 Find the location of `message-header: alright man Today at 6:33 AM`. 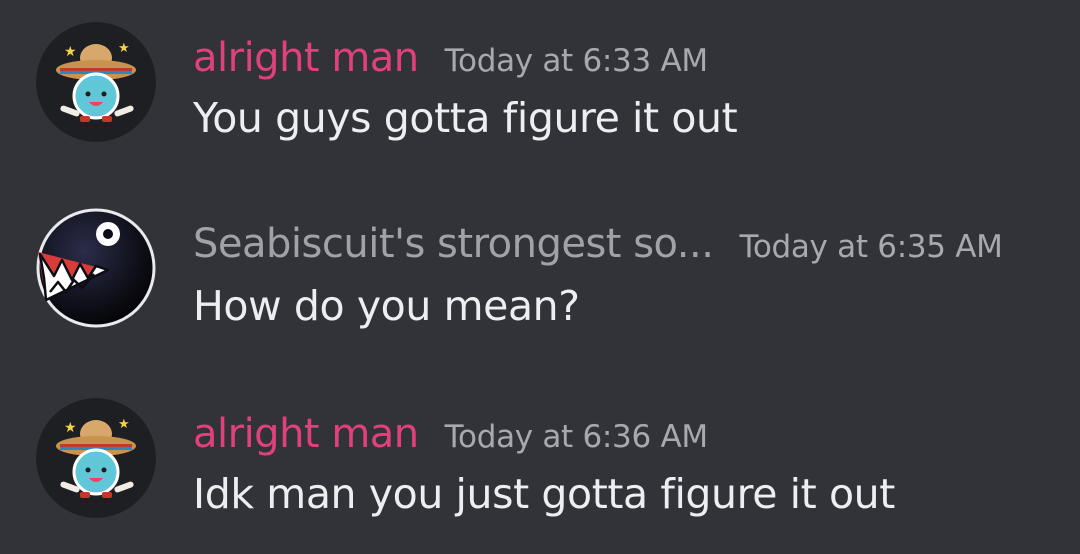

message-header: alright man Today at 6:33 AM is located at coordinates (450, 58).